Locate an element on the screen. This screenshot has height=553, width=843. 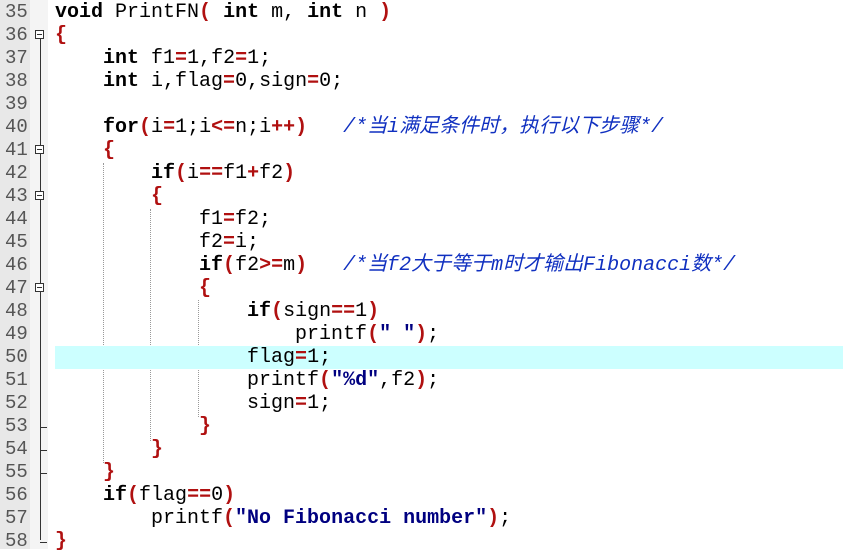
code-text: 1; is located at coordinates (319, 357).